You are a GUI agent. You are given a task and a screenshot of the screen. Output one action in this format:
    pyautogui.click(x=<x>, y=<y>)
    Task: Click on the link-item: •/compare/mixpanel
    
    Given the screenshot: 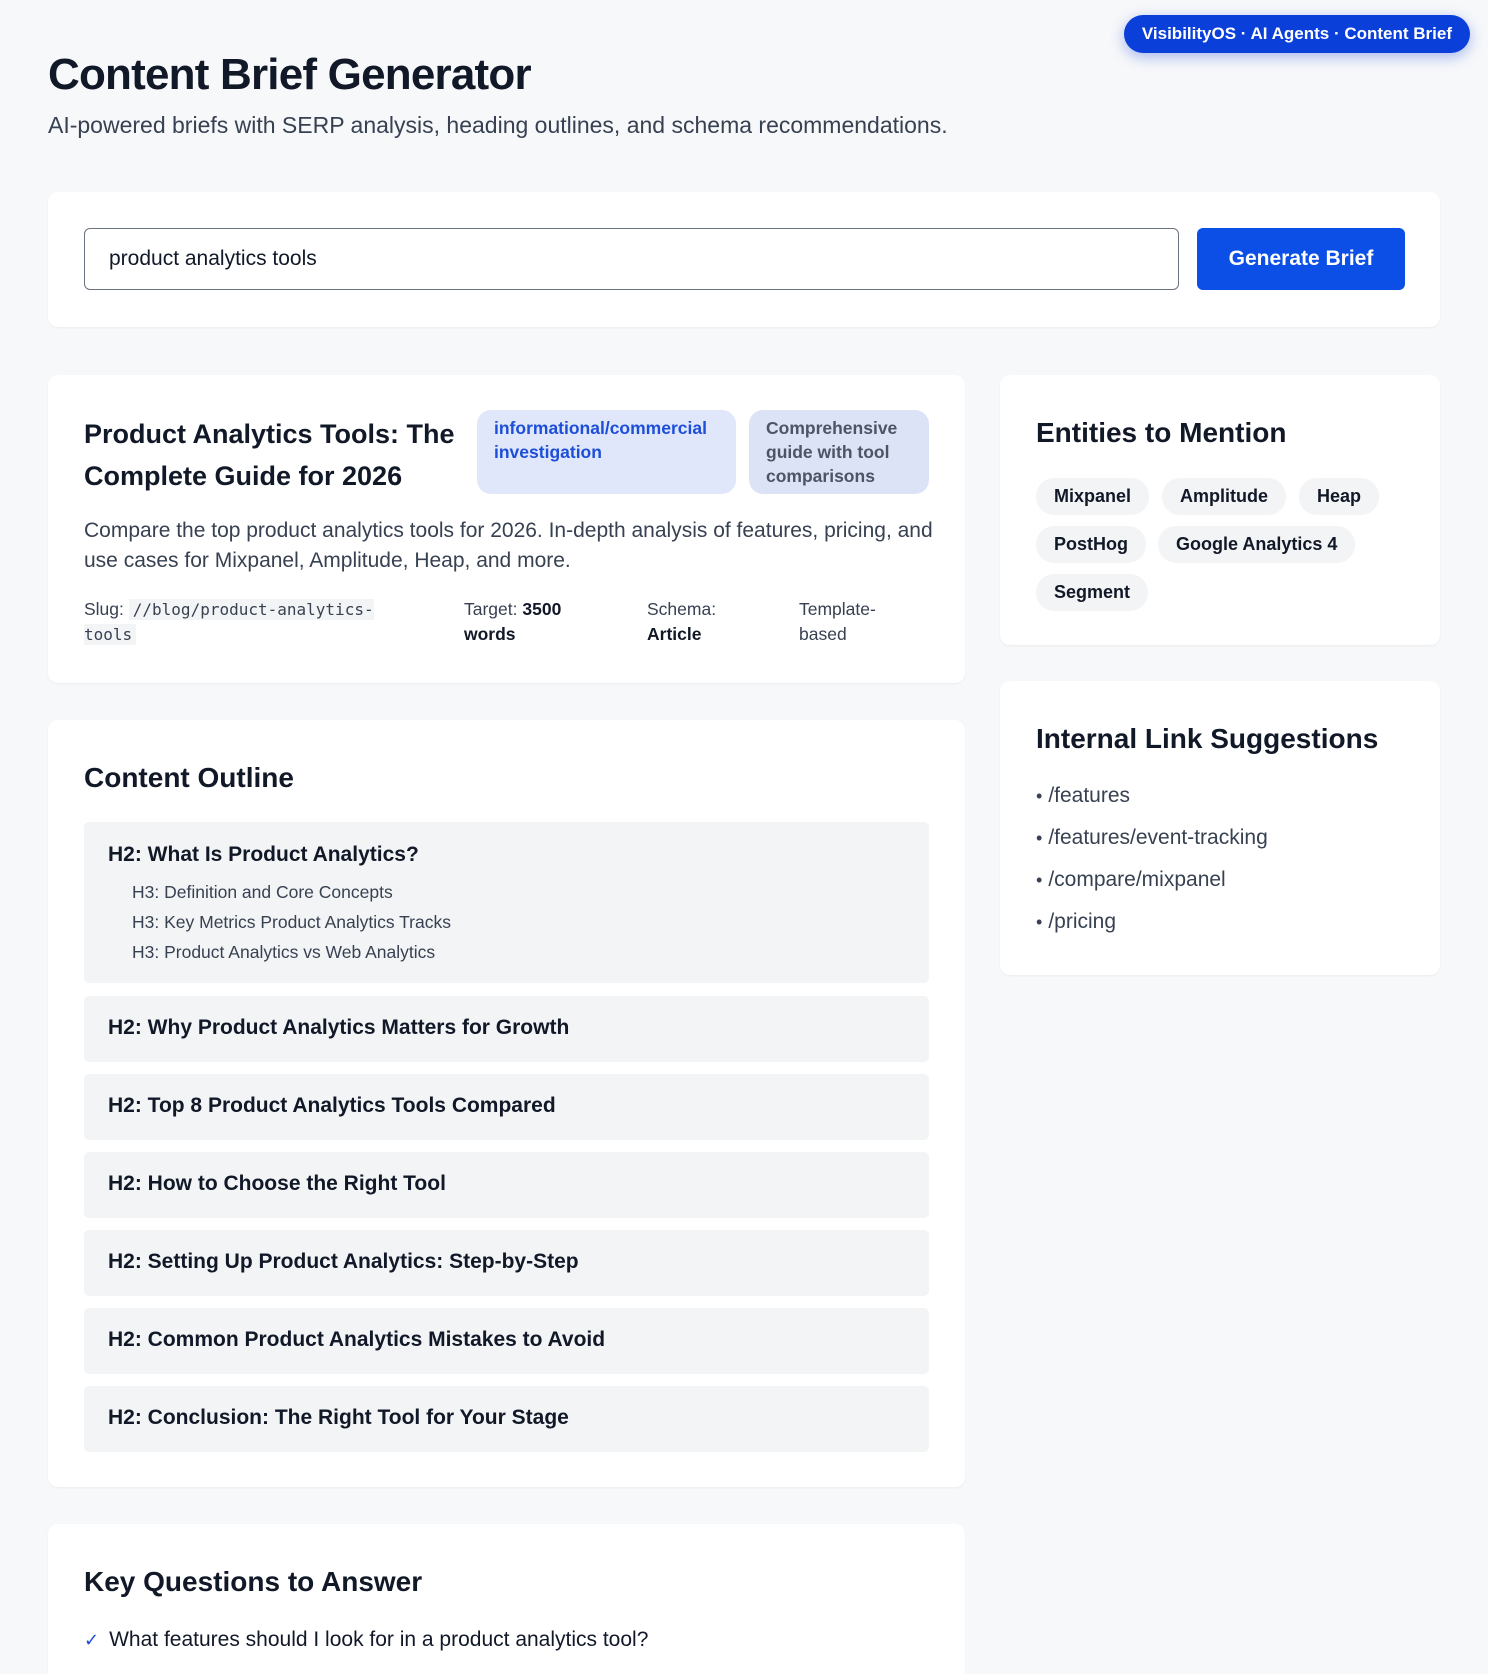 What is the action you would take?
    pyautogui.click(x=1131, y=880)
    